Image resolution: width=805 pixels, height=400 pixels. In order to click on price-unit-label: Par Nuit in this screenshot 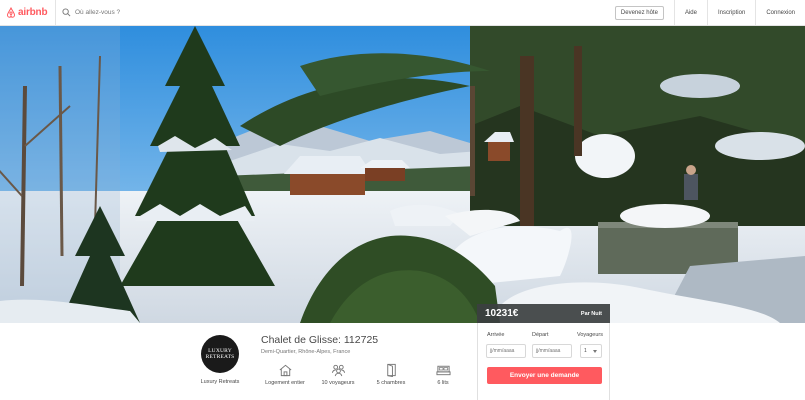, I will do `click(591, 313)`.